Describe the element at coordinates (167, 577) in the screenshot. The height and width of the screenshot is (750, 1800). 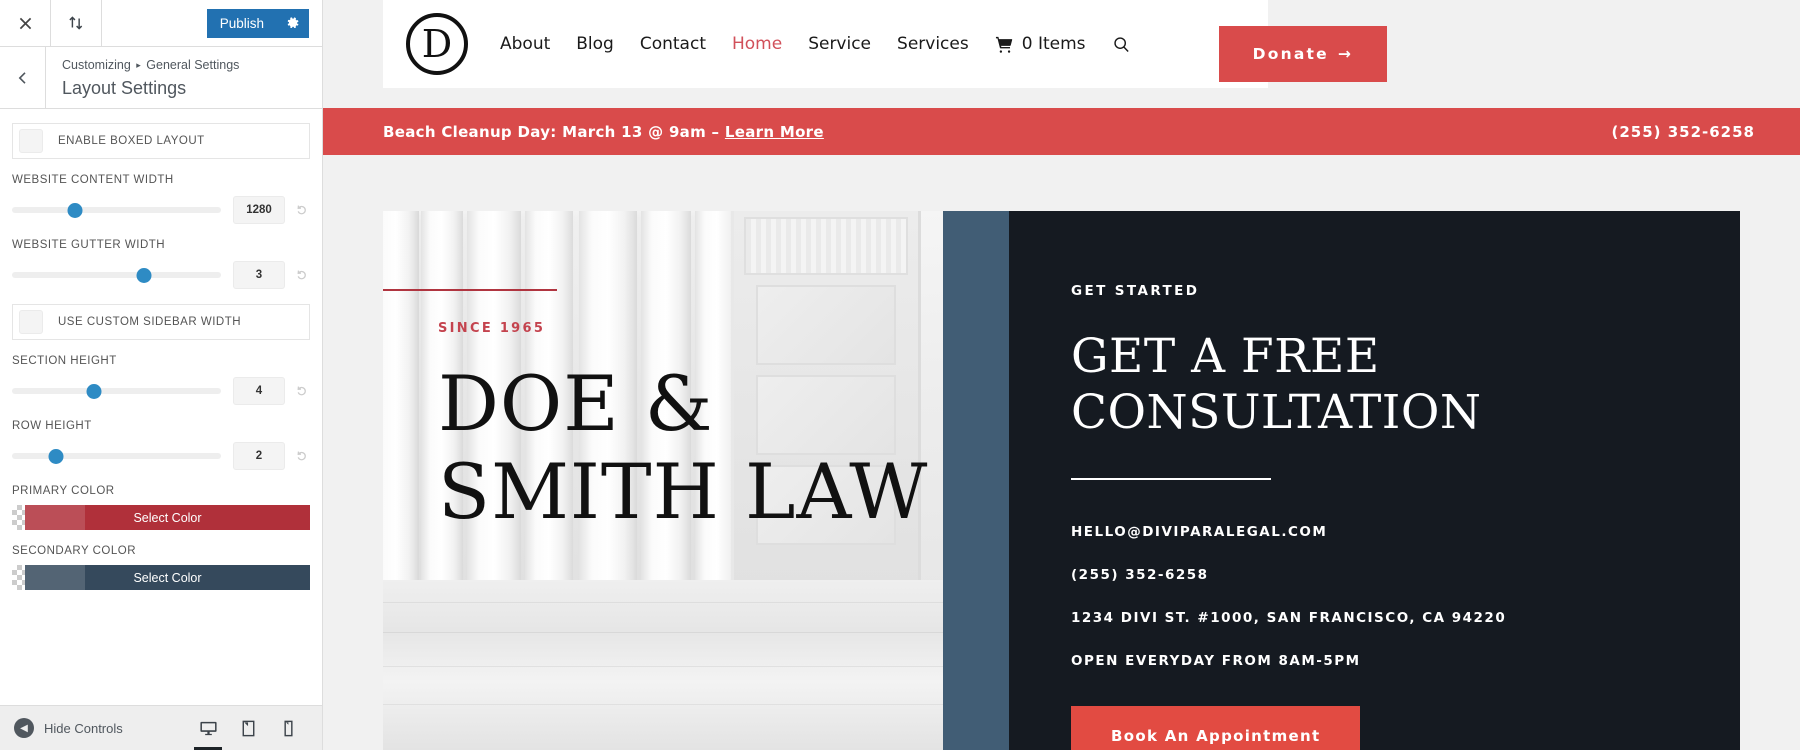
I see `secondary-select-color-button: Select Color` at that location.